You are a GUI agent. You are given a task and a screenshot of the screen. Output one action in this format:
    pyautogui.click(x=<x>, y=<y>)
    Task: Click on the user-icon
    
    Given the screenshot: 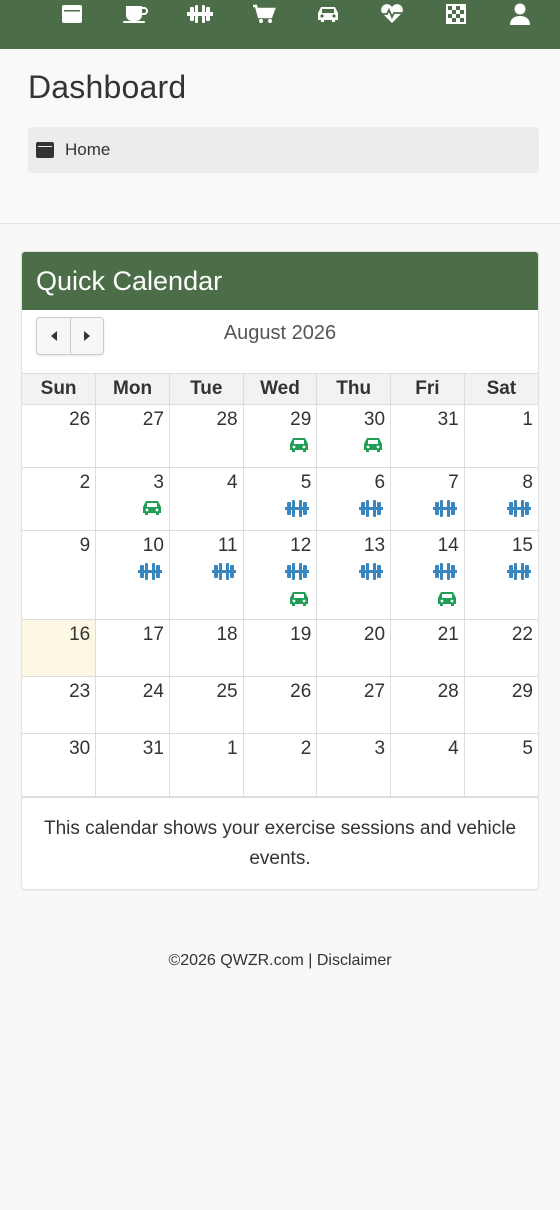 What is the action you would take?
    pyautogui.click(x=520, y=14)
    